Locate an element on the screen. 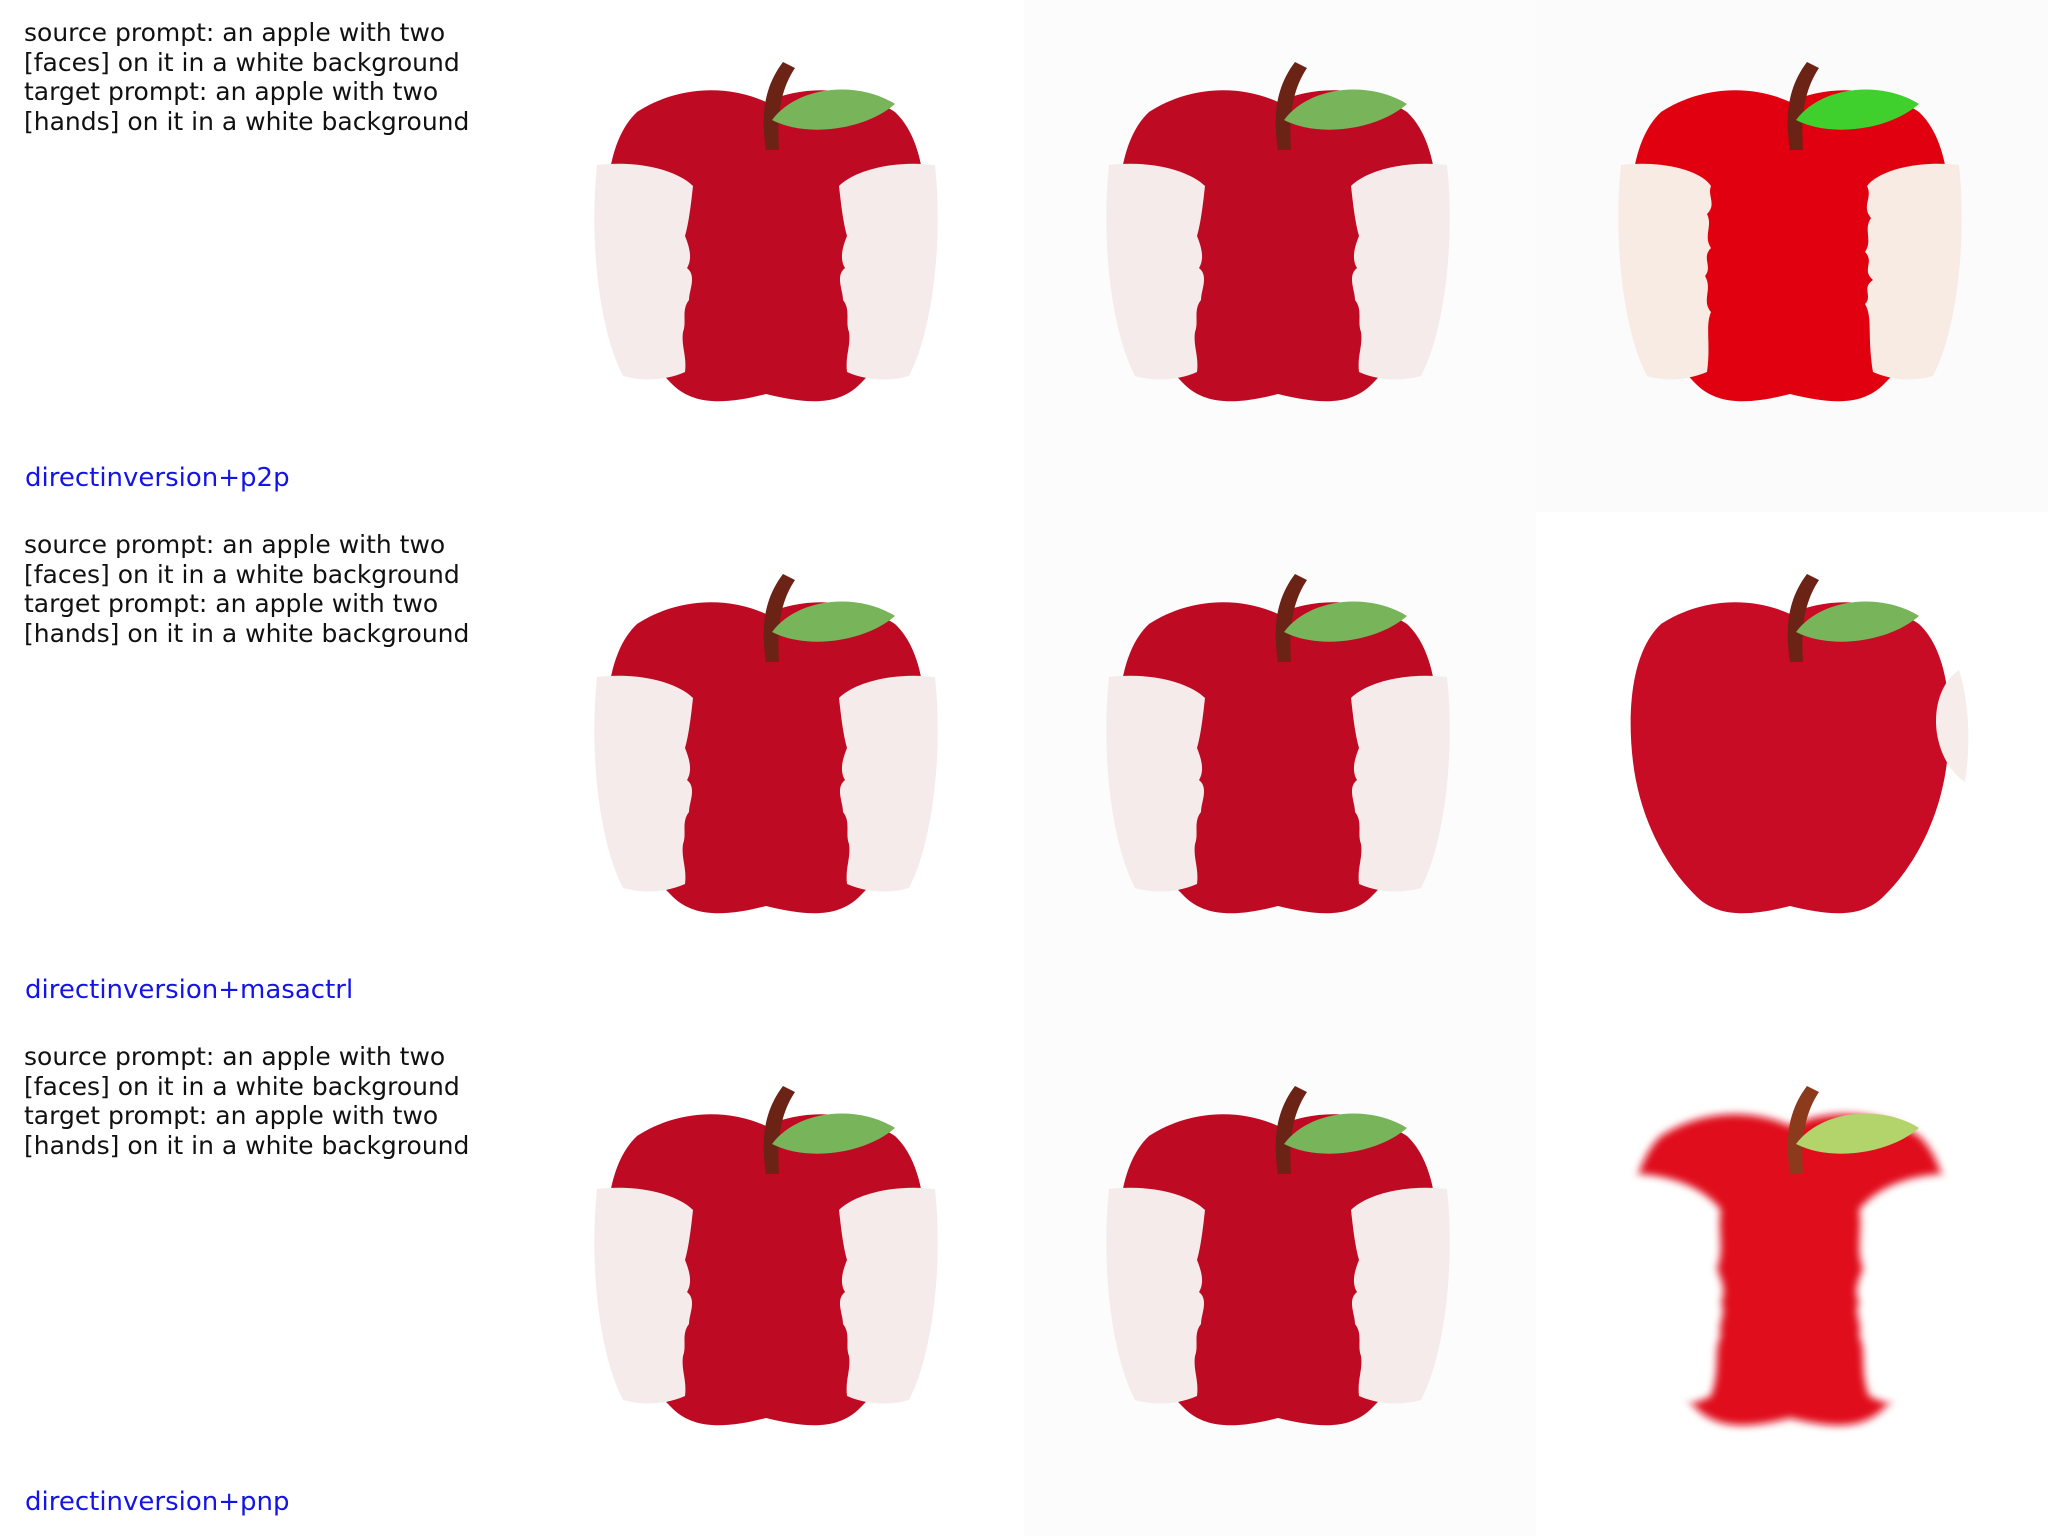 The image size is (2048, 1536). method-label: directinversion+pnp is located at coordinates (157, 1502).